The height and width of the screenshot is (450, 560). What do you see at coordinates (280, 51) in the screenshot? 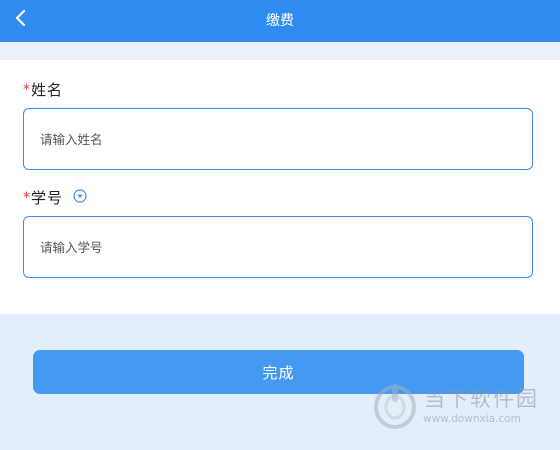
I see `header-spacer` at bounding box center [280, 51].